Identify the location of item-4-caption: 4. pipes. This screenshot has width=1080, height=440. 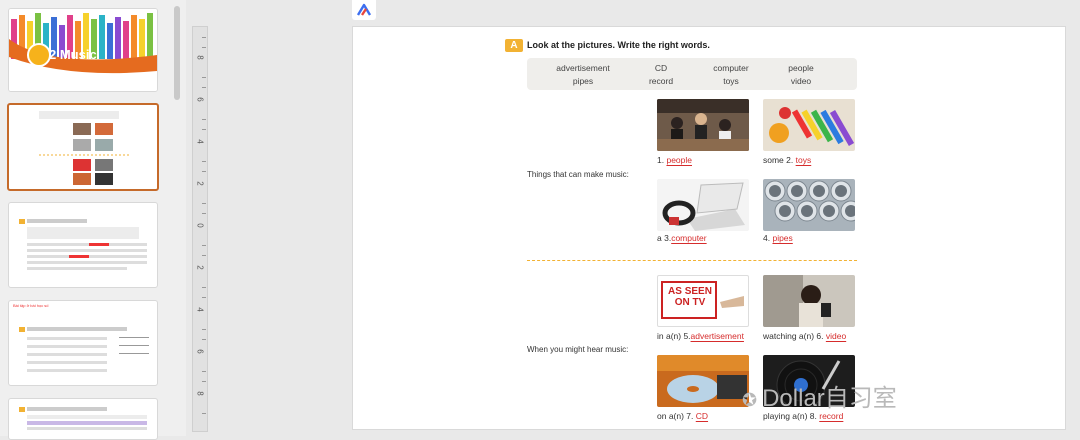
(778, 238).